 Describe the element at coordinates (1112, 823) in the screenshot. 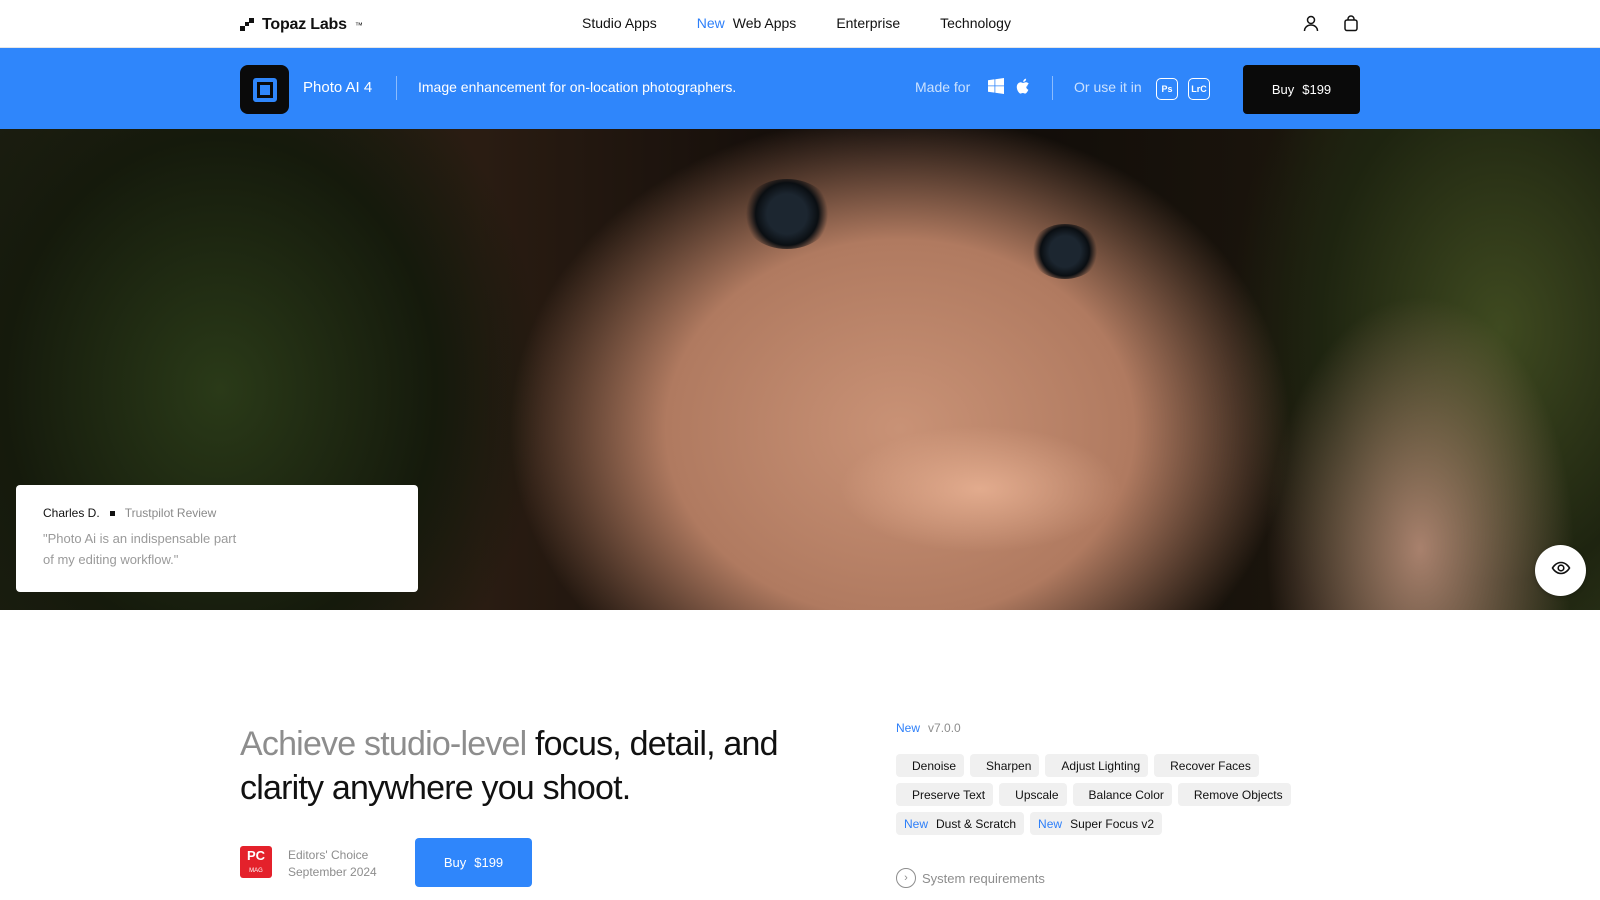

I see `feature-tag-label: Super Focus v2` at that location.